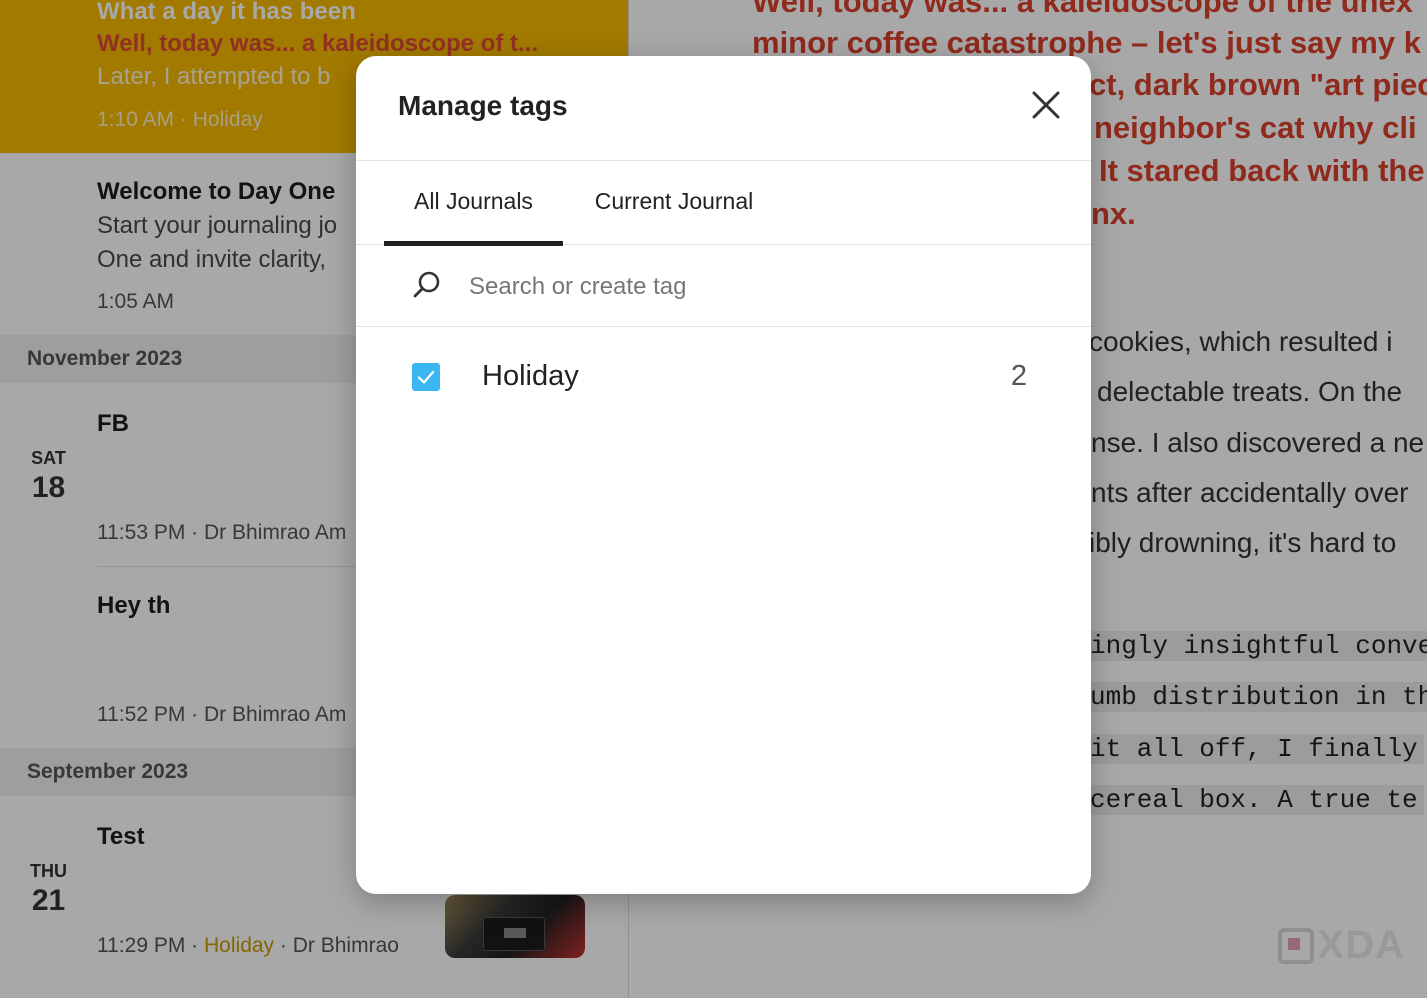  I want to click on close-button, so click(1046, 105).